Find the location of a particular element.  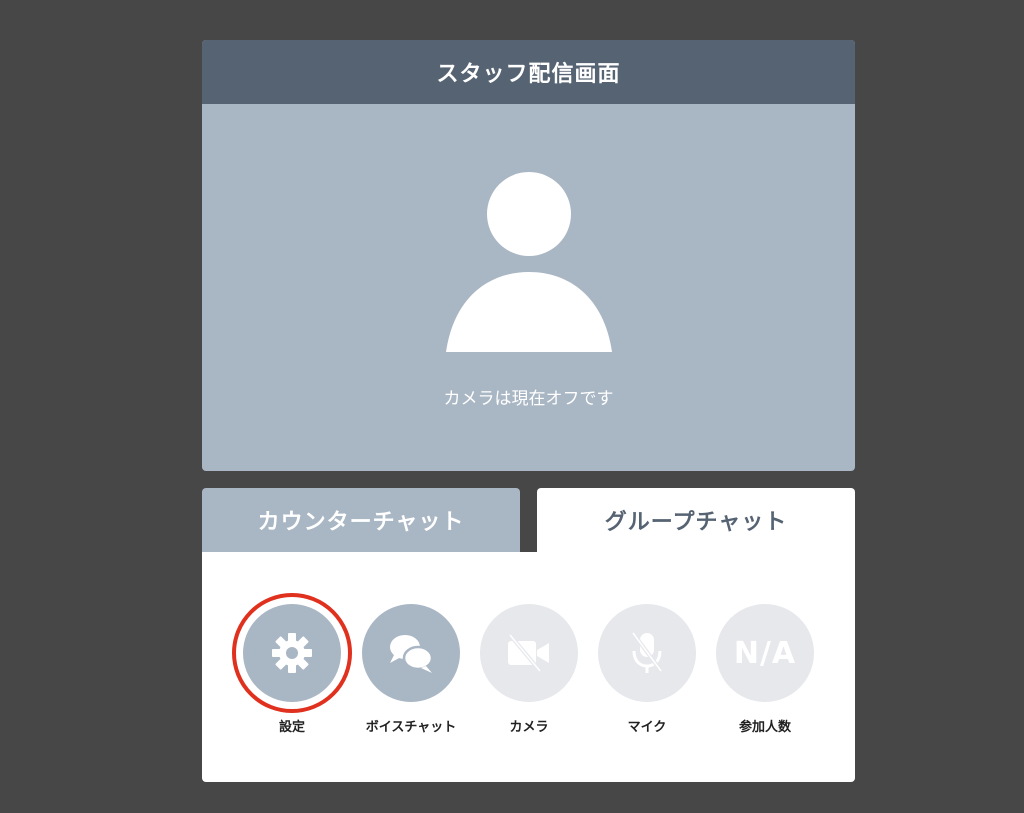

camera-off-icon is located at coordinates (528, 653).